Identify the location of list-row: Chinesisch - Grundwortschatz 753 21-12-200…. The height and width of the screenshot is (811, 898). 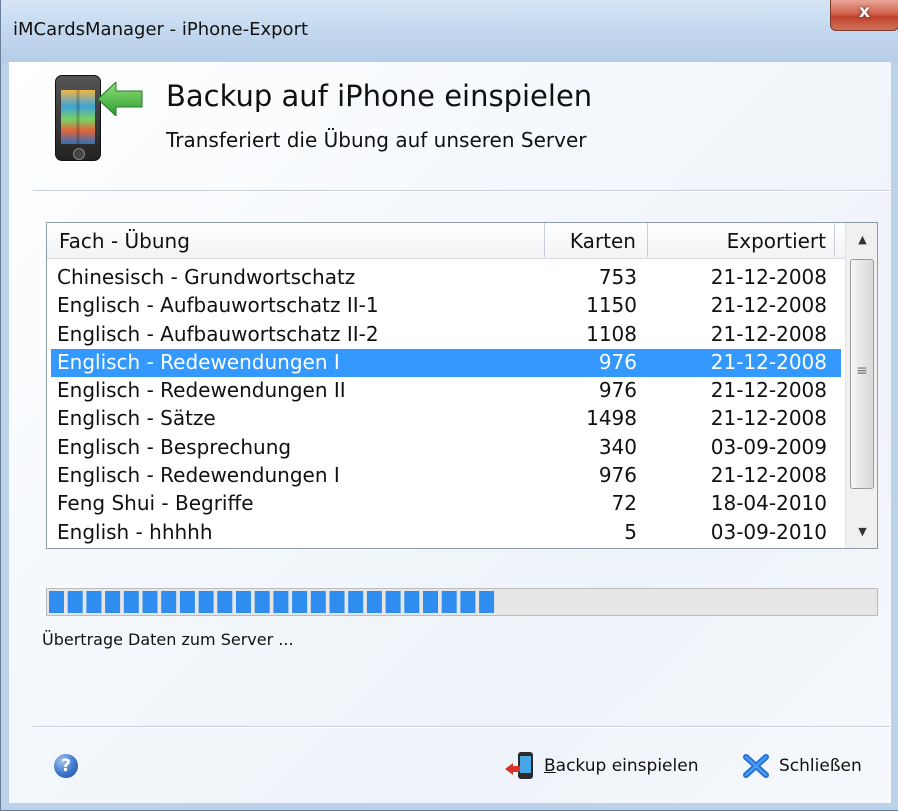
(446, 278).